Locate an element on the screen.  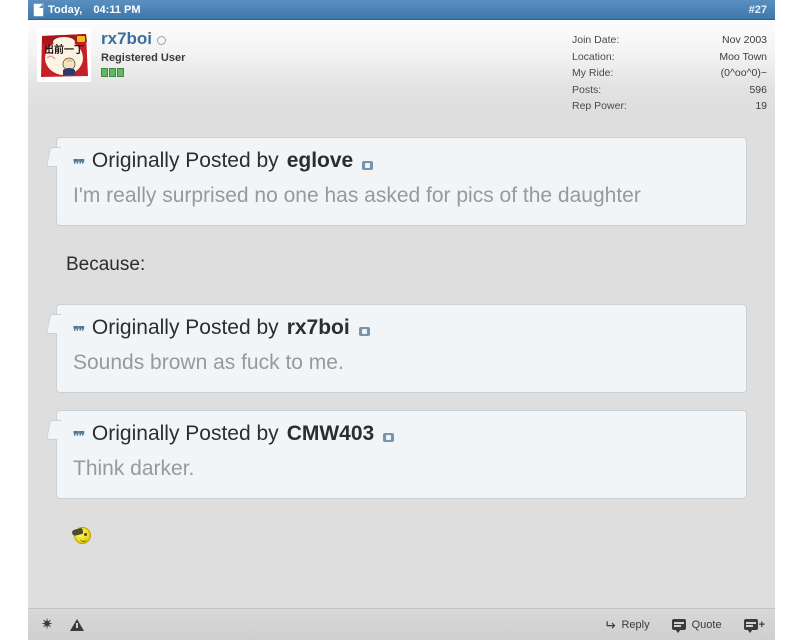
document-icon is located at coordinates (38, 9).